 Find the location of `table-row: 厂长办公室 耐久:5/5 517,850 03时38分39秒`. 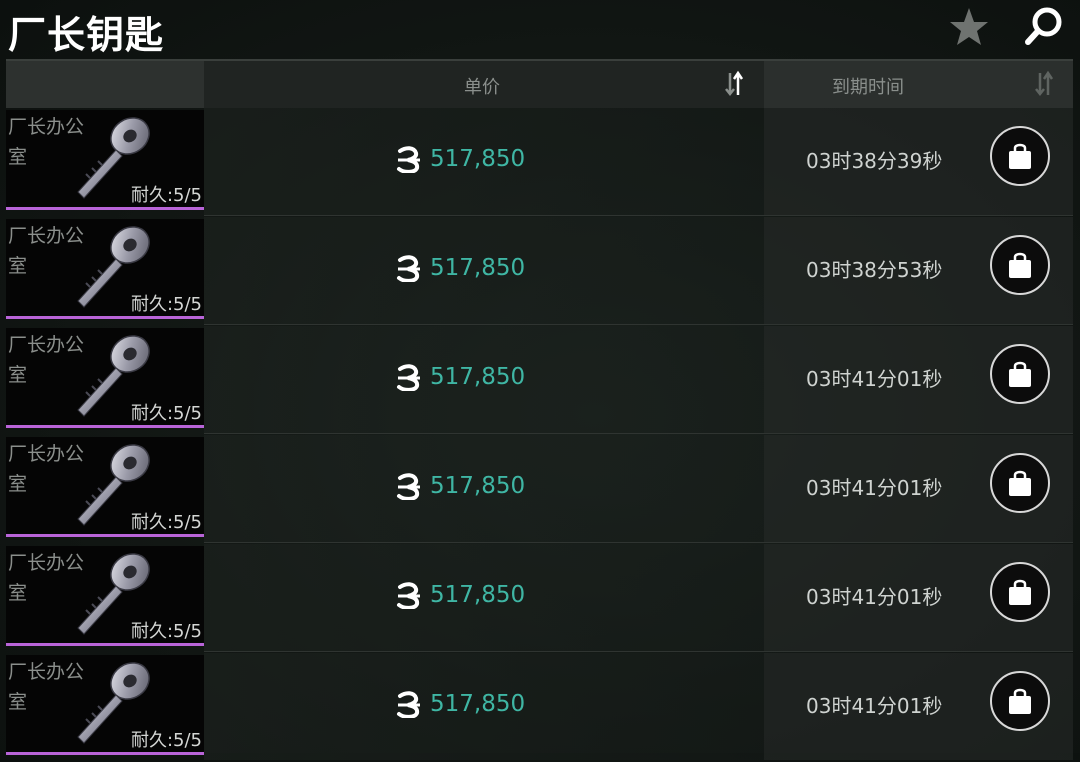

table-row: 厂长办公室 耐久:5/5 517,850 03时38分39秒 is located at coordinates (539, 162).